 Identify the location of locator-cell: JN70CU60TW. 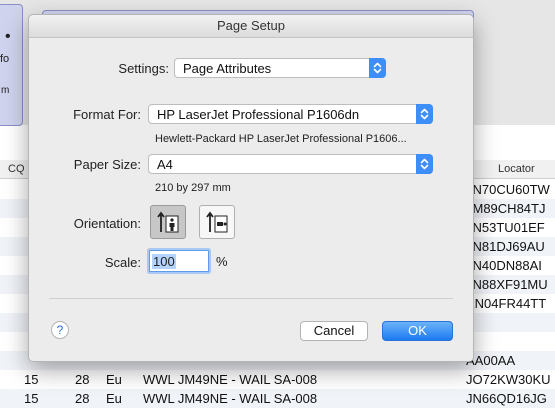
(508, 189).